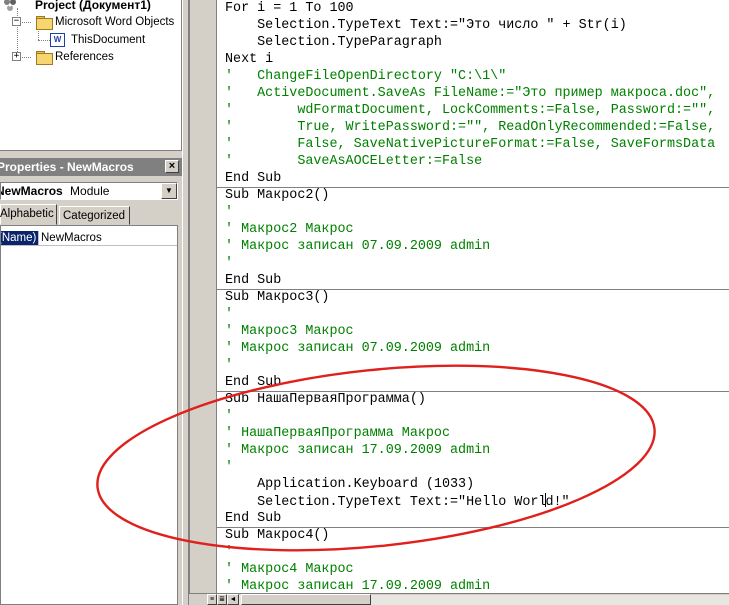 Image resolution: width=729 pixels, height=605 pixels. I want to click on object-selector: NewMacros Module ▼, so click(89, 191).